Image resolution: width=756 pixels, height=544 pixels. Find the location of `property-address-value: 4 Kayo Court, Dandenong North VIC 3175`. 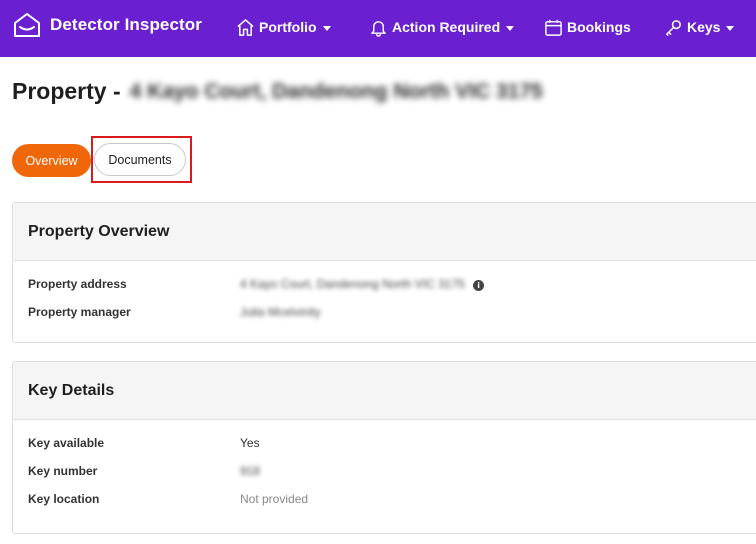

property-address-value: 4 Kayo Court, Dandenong North VIC 3175 is located at coordinates (352, 284).